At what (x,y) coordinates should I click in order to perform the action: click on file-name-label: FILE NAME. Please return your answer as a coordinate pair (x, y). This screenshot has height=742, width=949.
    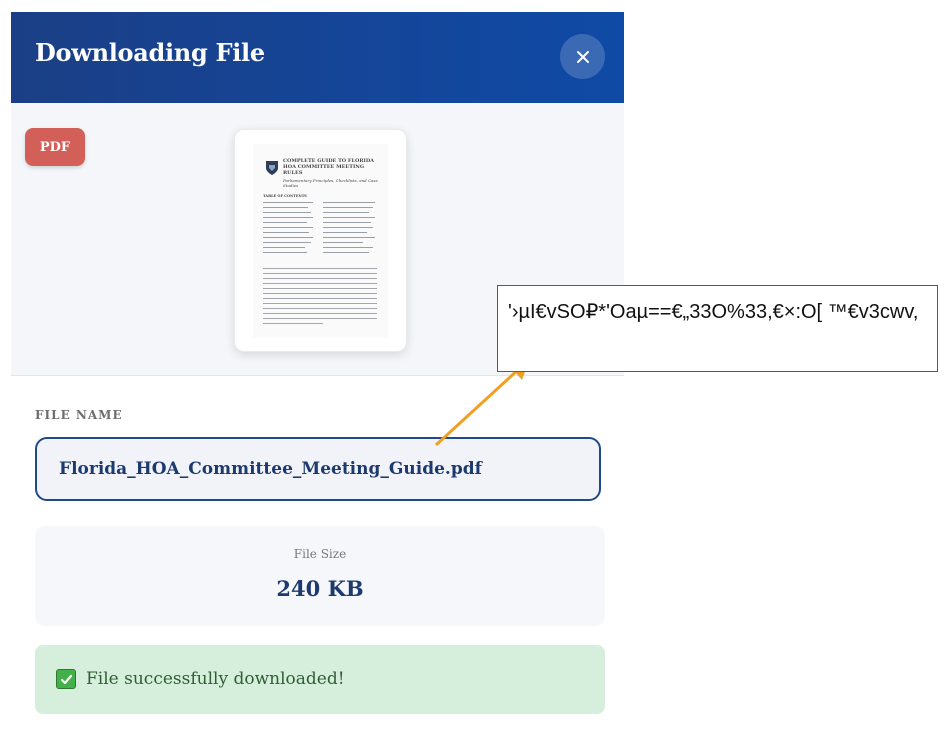
    Looking at the image, I should click on (79, 415).